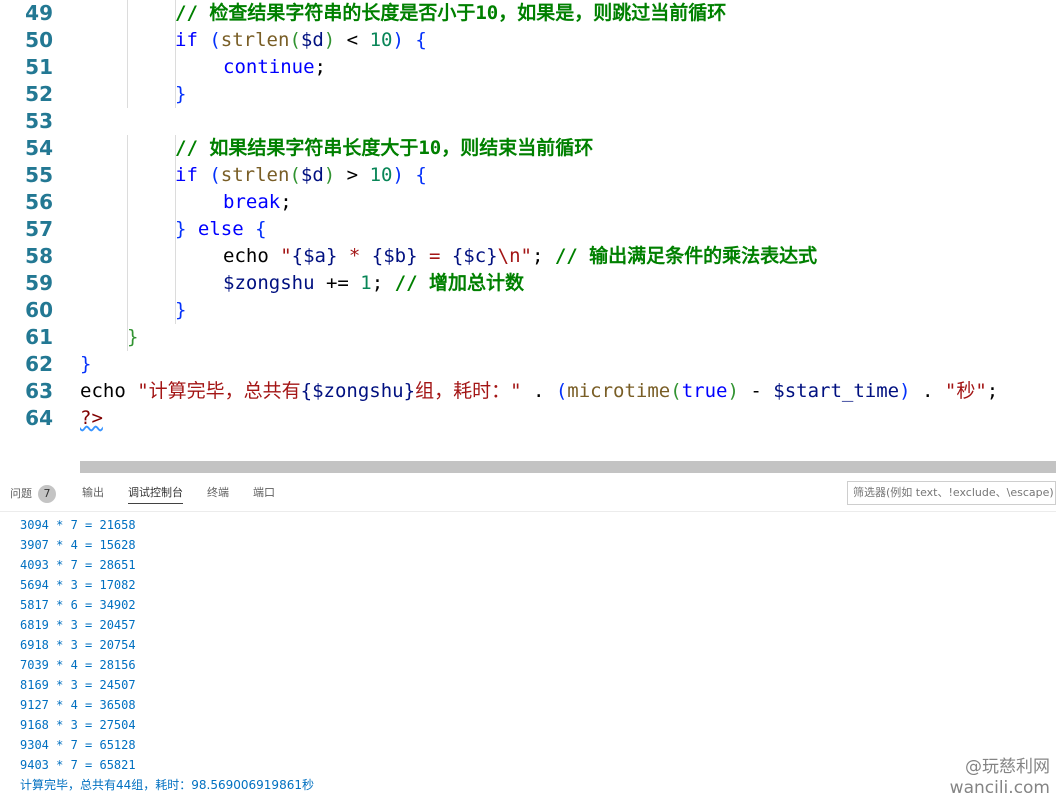  I want to click on code-line: 52}, so click(528, 94).